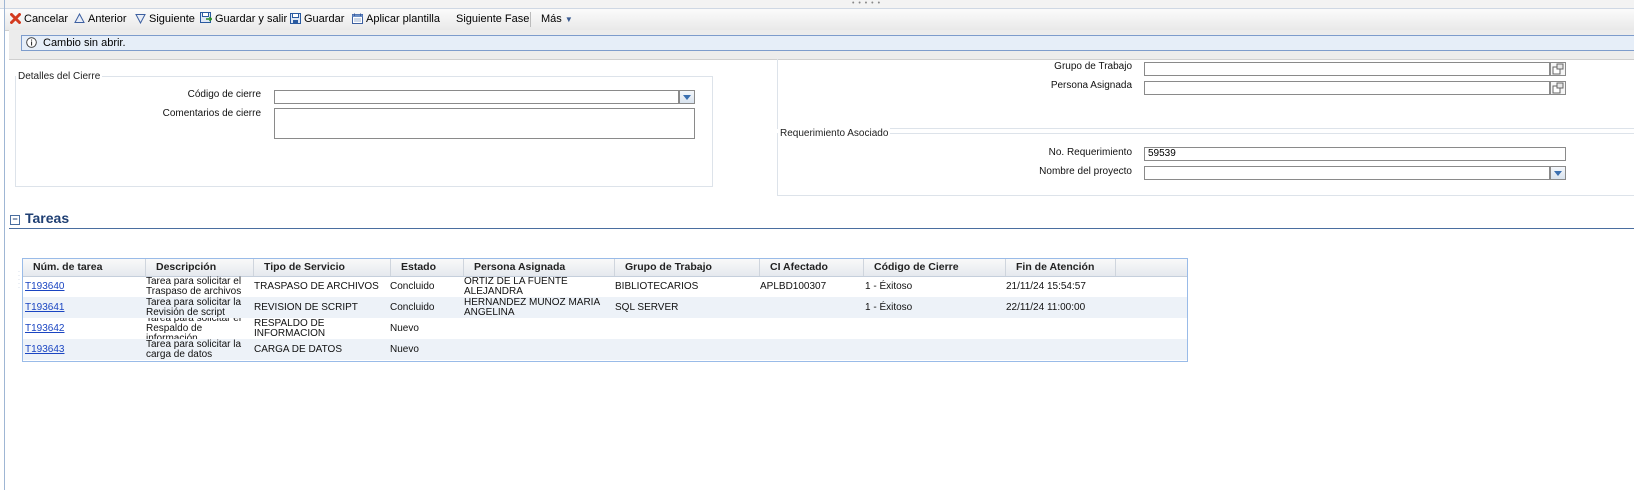  I want to click on task-group: SQL SERVER, so click(647, 307).